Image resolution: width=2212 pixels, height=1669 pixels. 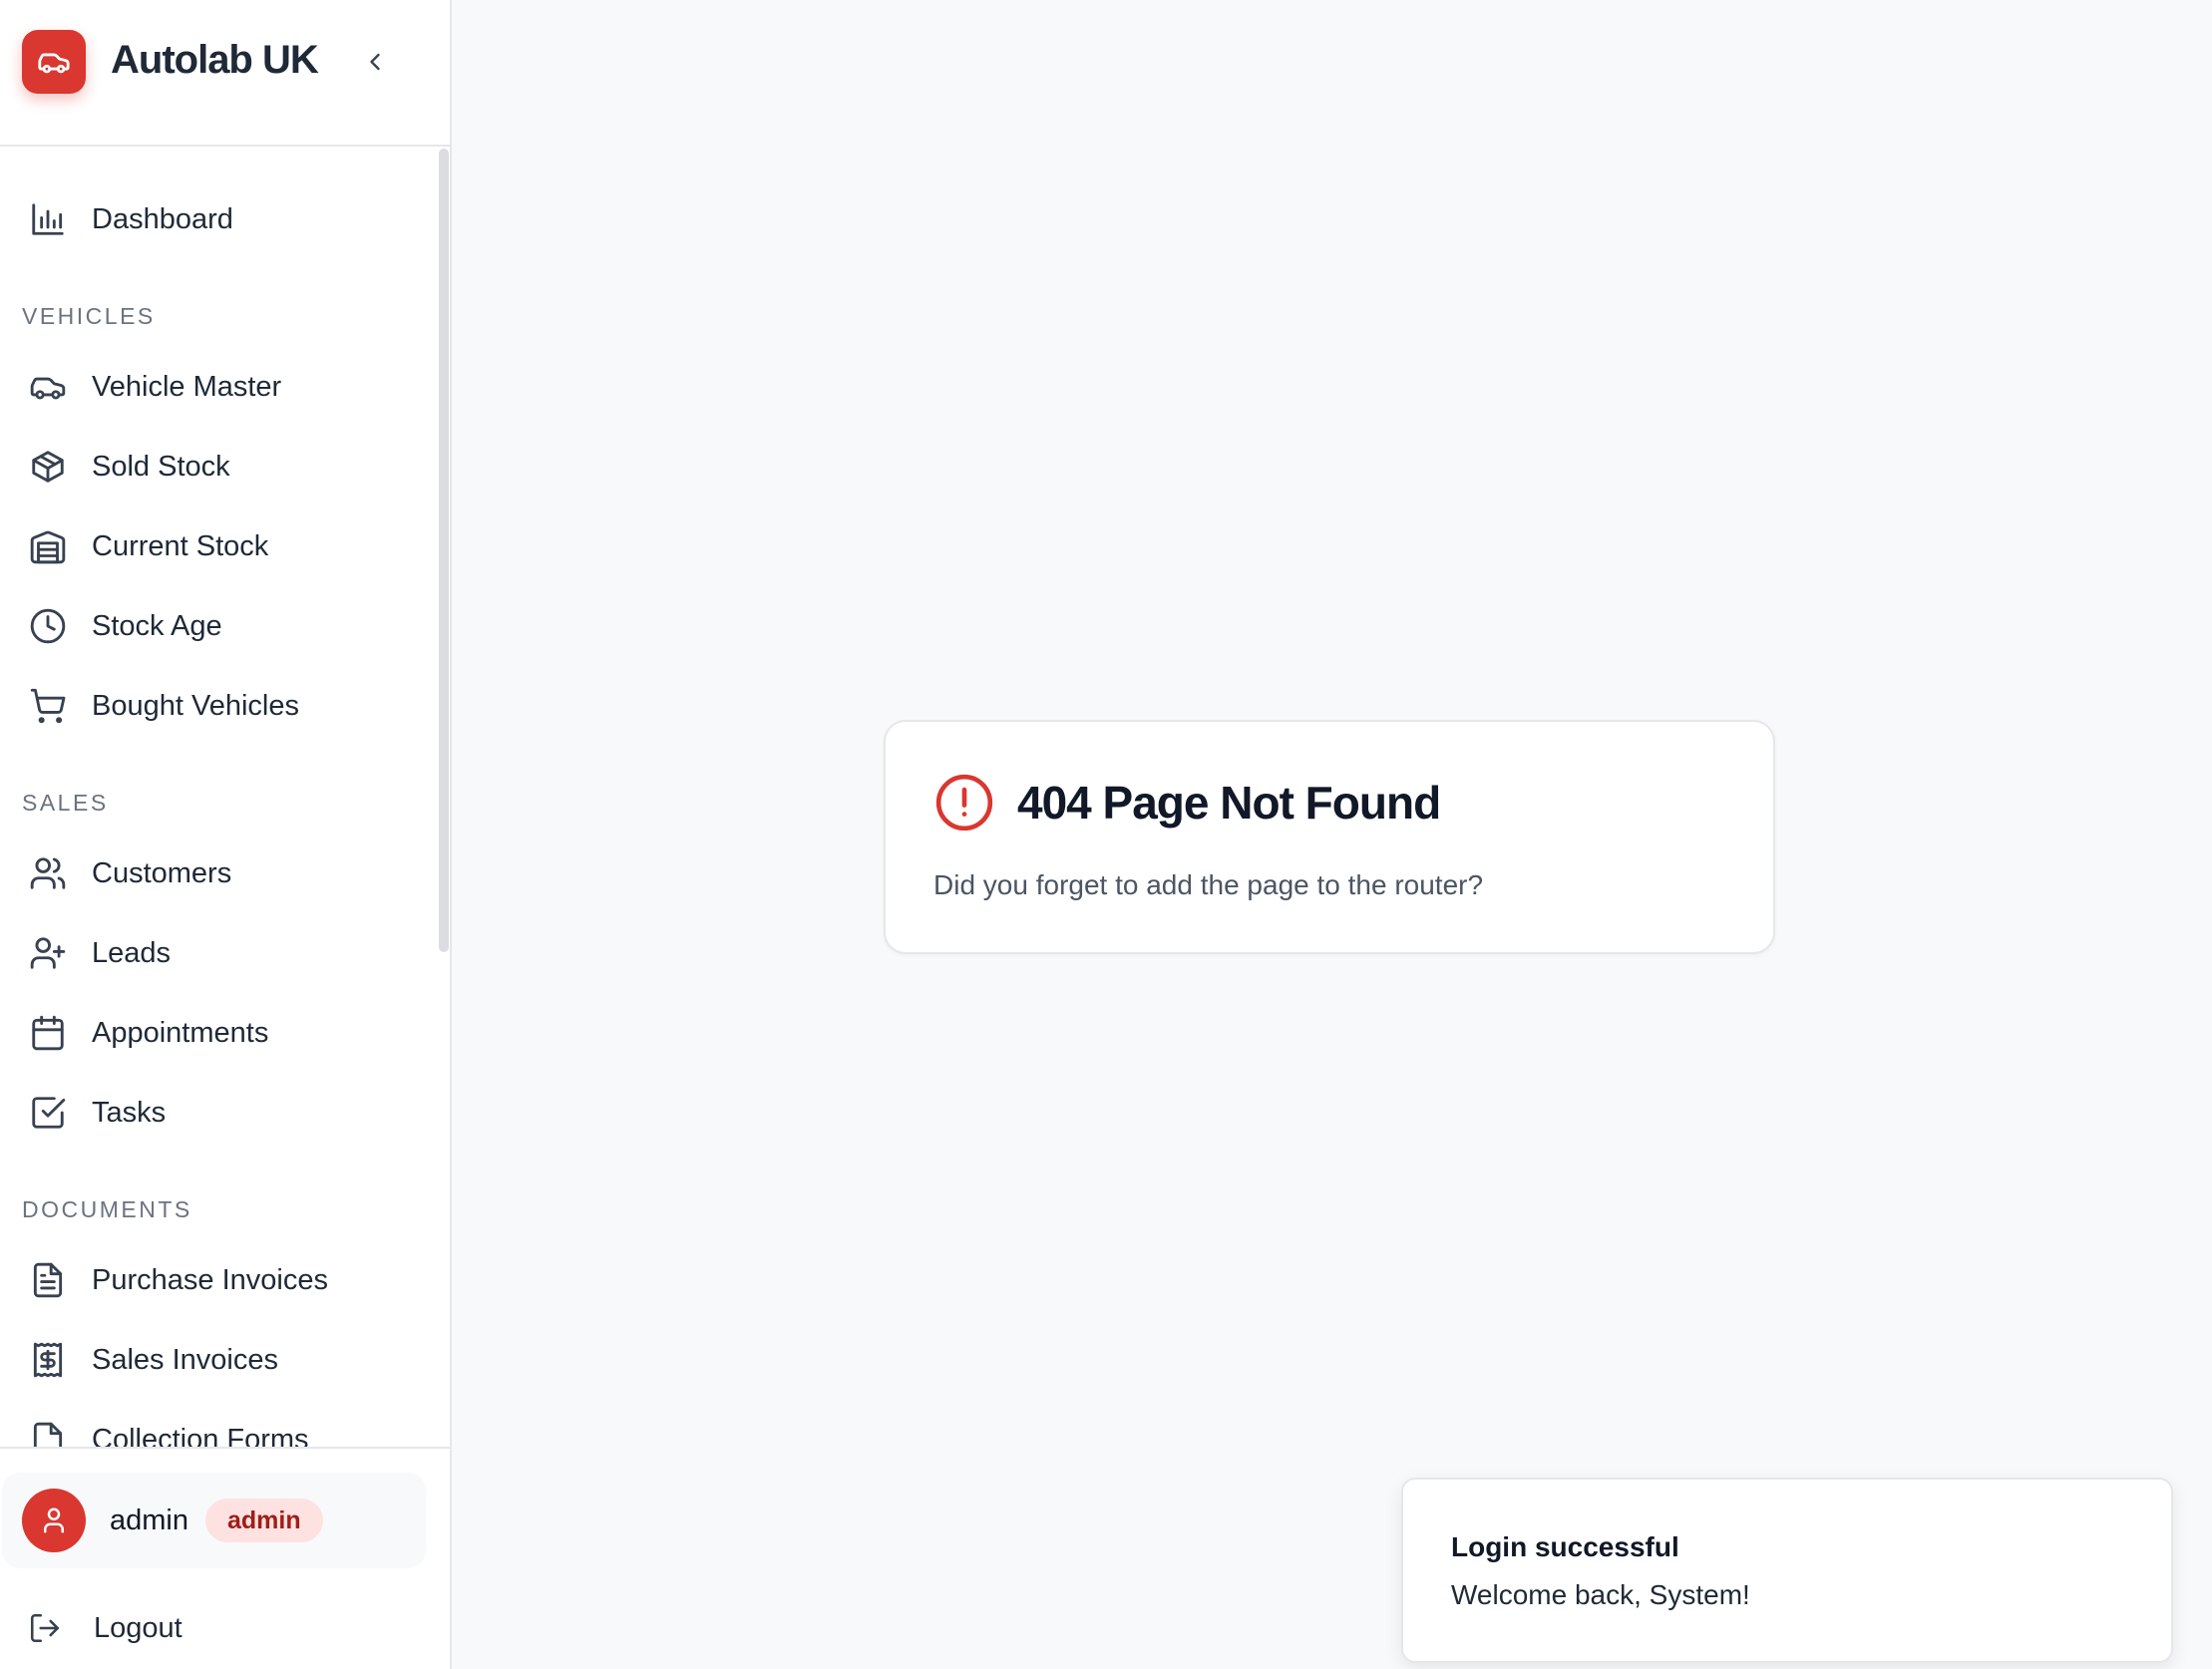 What do you see at coordinates (48, 706) in the screenshot?
I see `cart-icon` at bounding box center [48, 706].